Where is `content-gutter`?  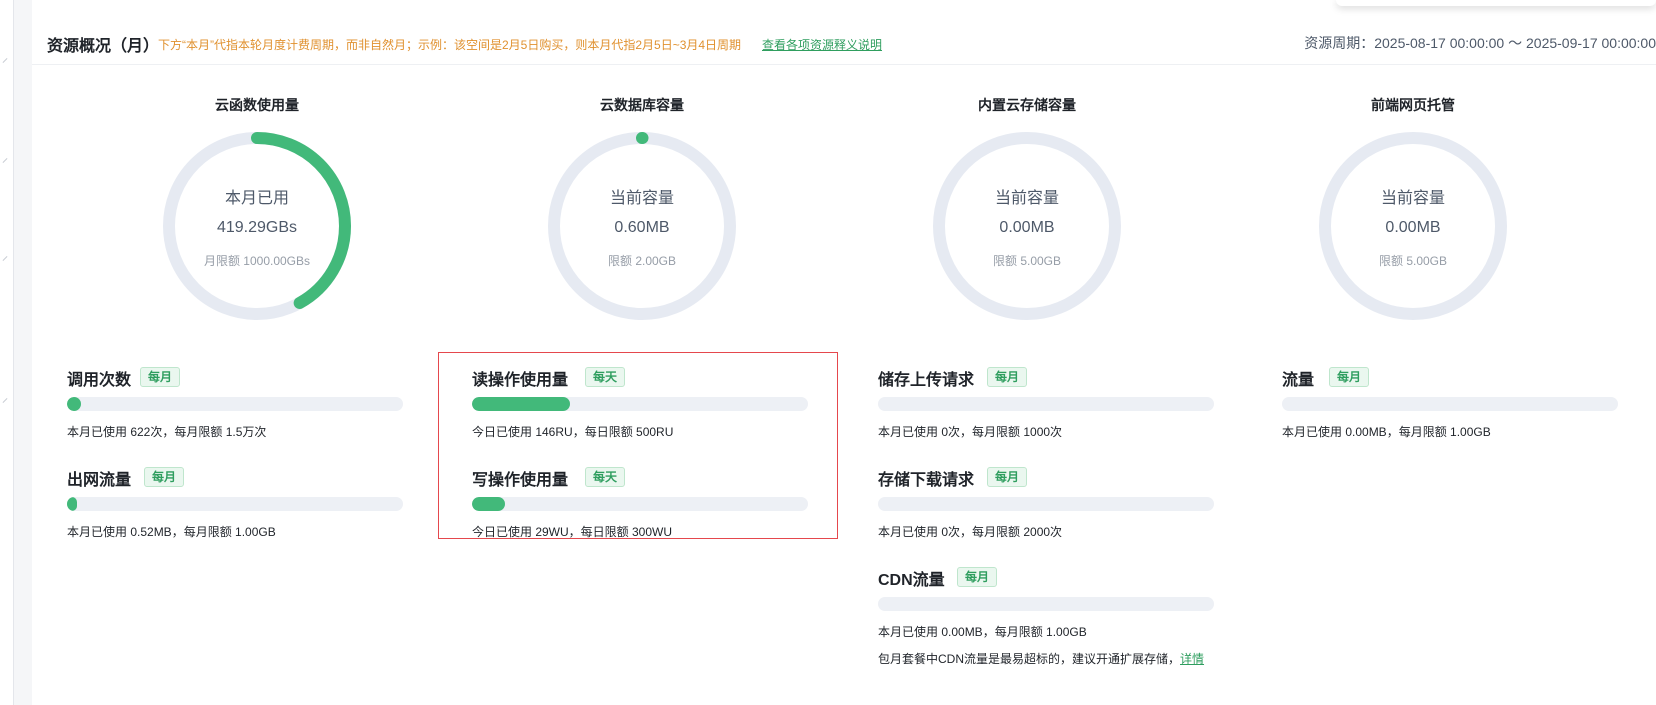 content-gutter is located at coordinates (23, 352).